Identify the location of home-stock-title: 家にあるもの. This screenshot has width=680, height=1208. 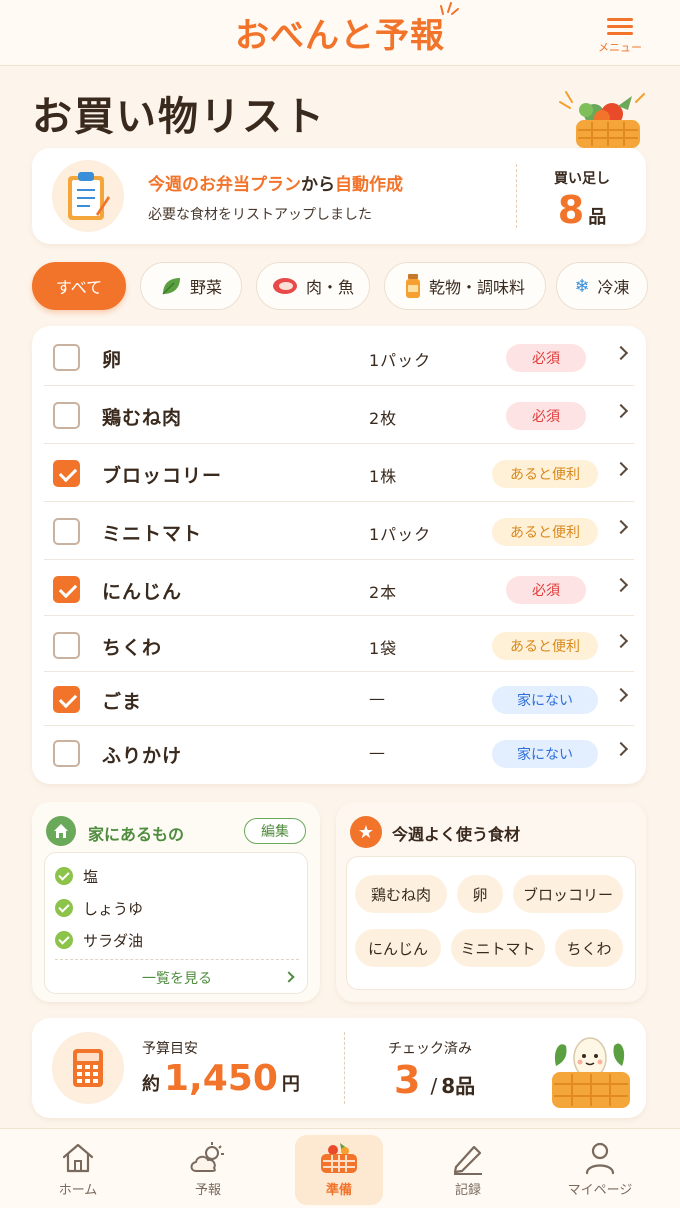
(136, 834).